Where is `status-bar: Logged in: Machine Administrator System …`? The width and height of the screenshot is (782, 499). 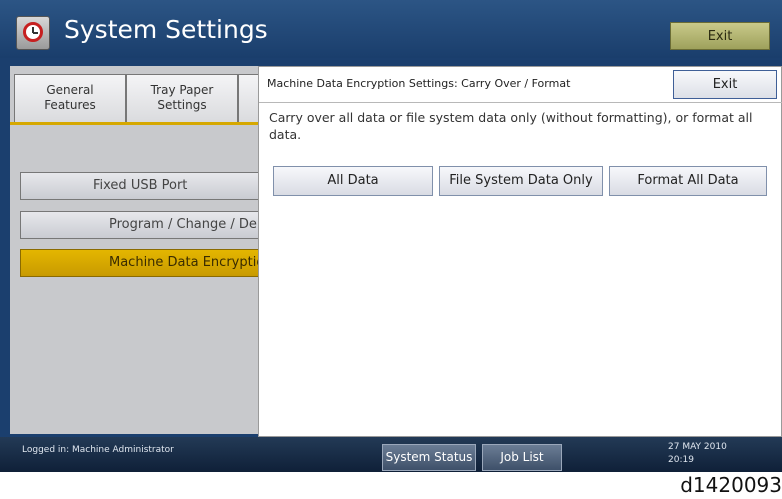
status-bar: Logged in: Machine Administrator System … is located at coordinates (391, 454).